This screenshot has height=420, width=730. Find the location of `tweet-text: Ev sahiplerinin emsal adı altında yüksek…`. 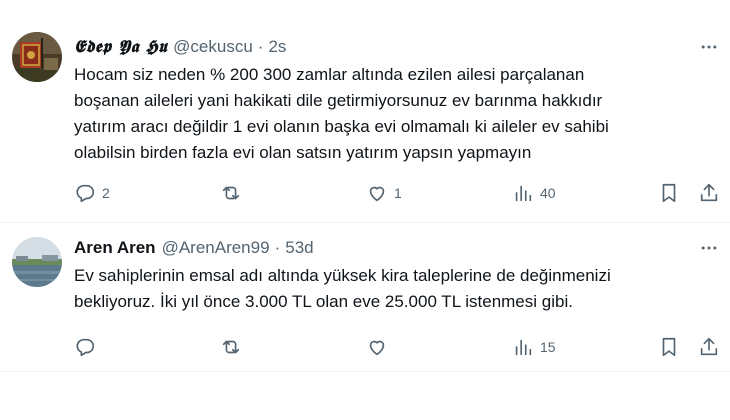

tweet-text: Ev sahiplerinin emsal adı altında yüksek… is located at coordinates (394, 289).